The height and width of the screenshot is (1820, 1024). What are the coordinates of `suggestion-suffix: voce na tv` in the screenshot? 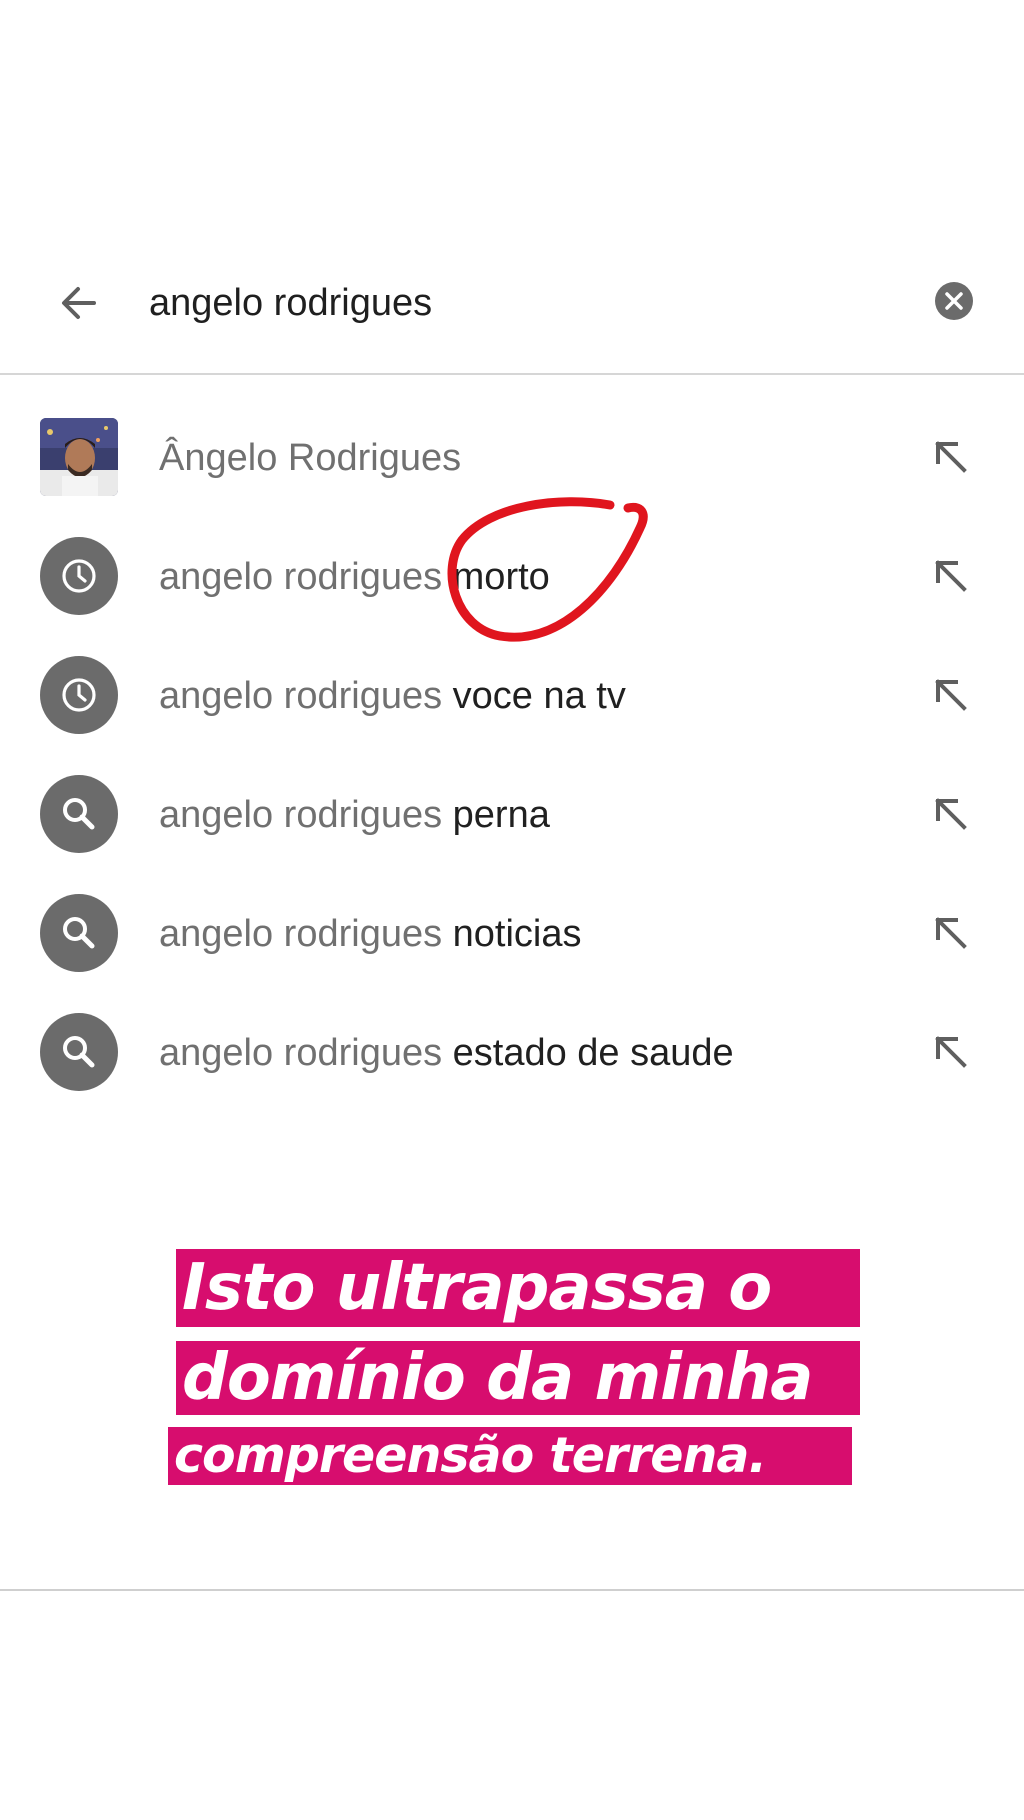 It's located at (534, 696).